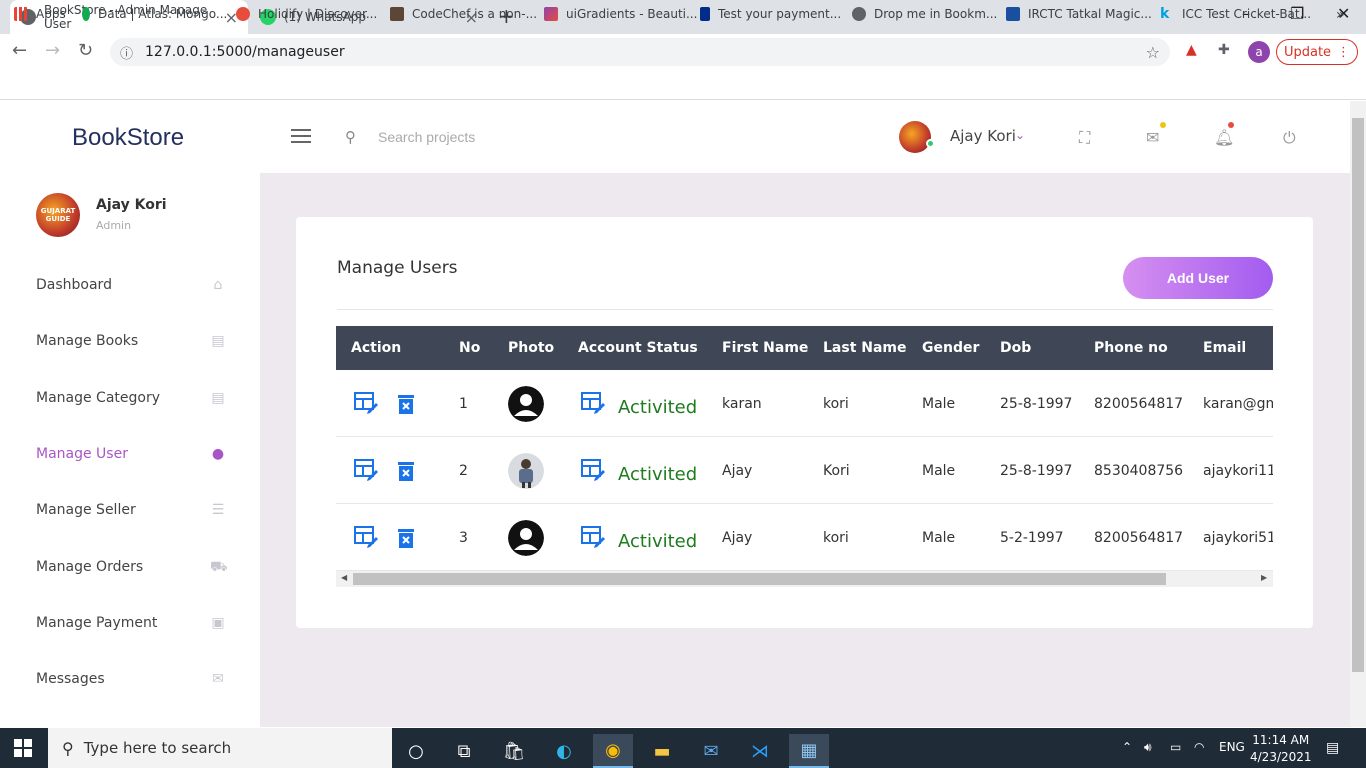  What do you see at coordinates (1175, 747) in the screenshot?
I see `battery-icon: ▭` at bounding box center [1175, 747].